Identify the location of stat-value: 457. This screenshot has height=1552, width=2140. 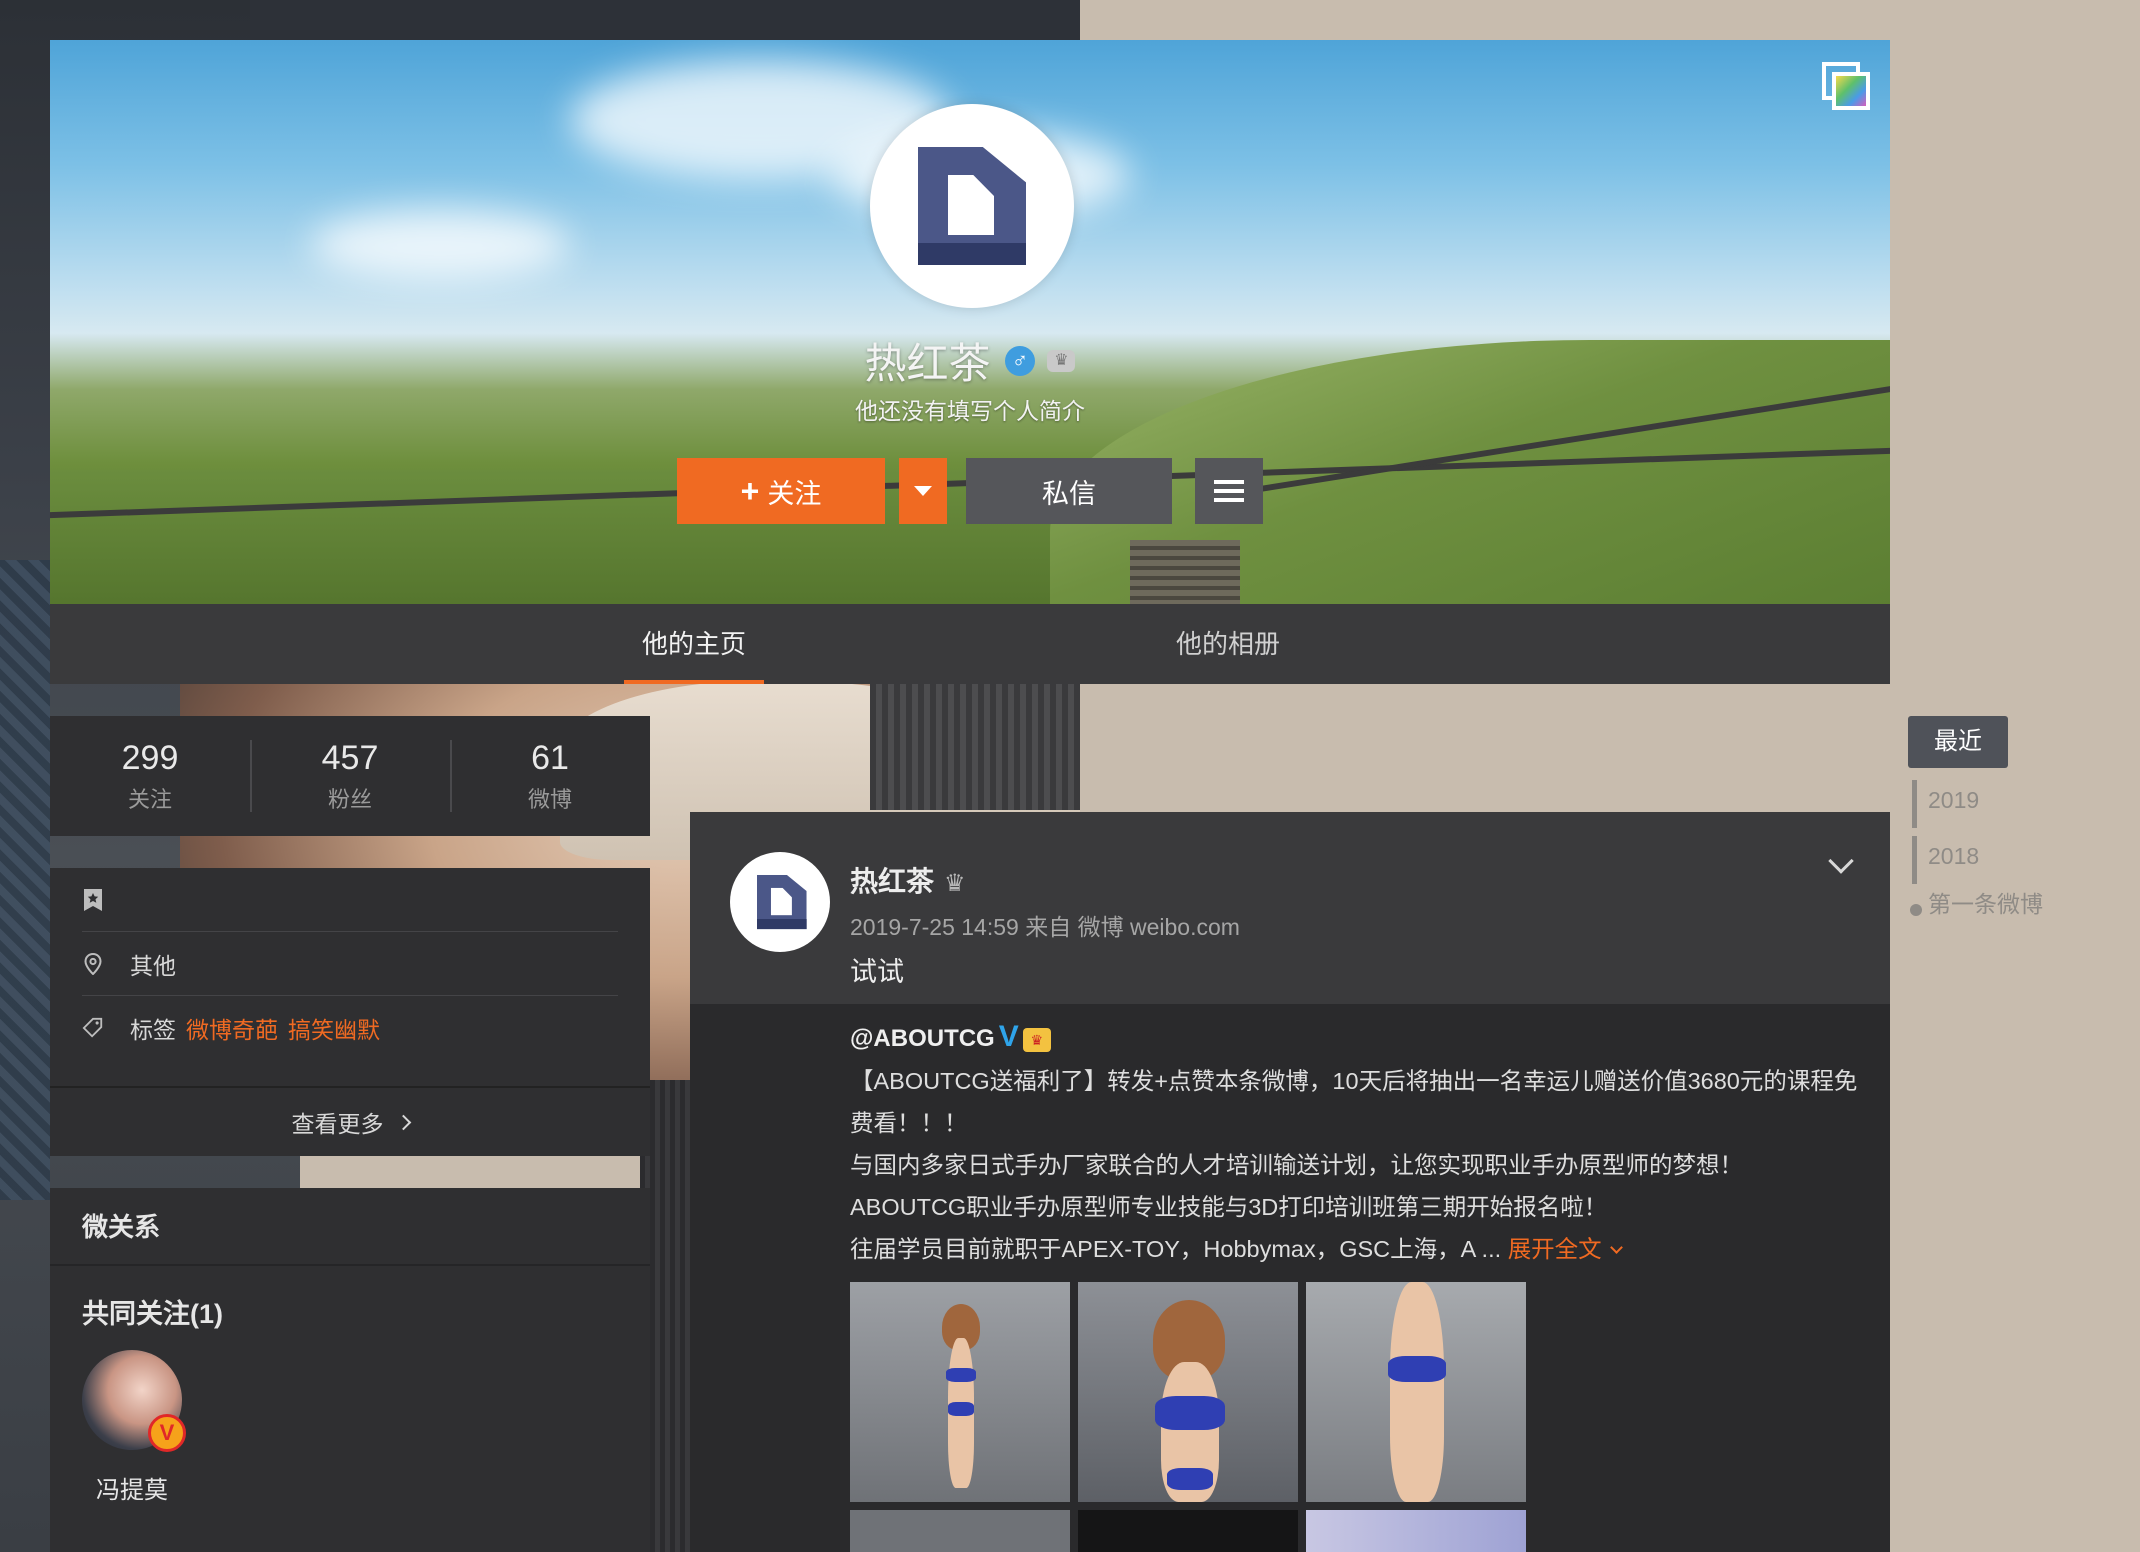
(350, 757).